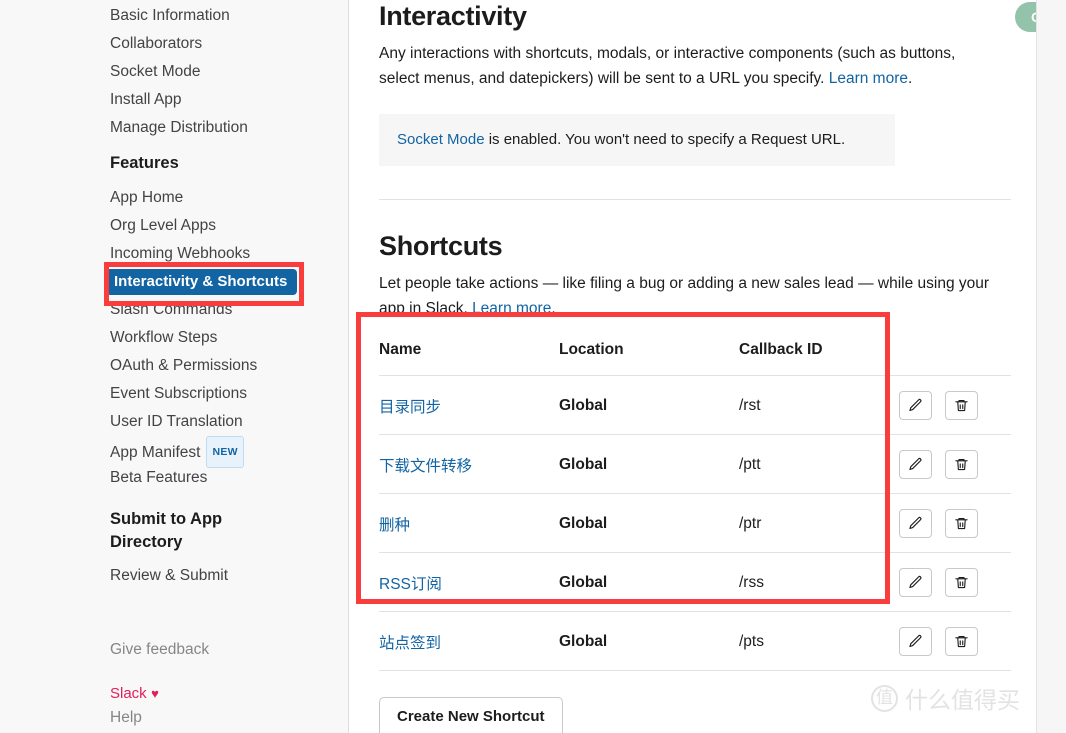 Image resolution: width=1066 pixels, height=733 pixels. Describe the element at coordinates (471, 715) in the screenshot. I see `create-new-shortcut-button: Create New Shortcut` at that location.